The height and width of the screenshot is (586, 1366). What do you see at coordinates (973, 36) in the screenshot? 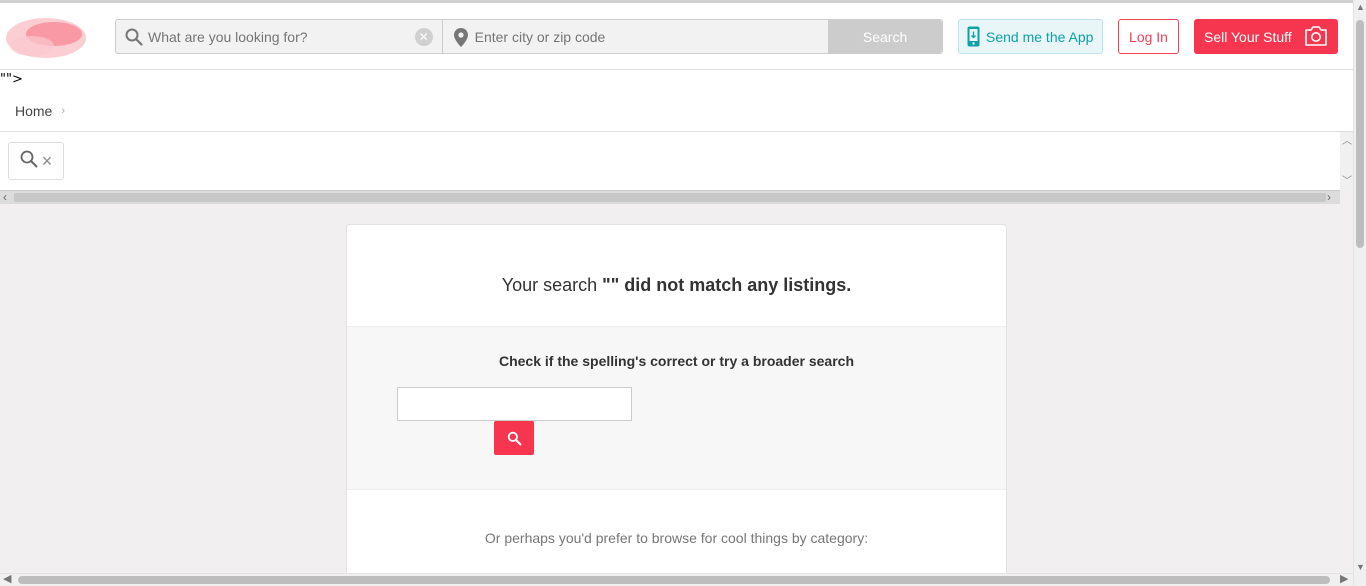
I see `phone-icon` at bounding box center [973, 36].